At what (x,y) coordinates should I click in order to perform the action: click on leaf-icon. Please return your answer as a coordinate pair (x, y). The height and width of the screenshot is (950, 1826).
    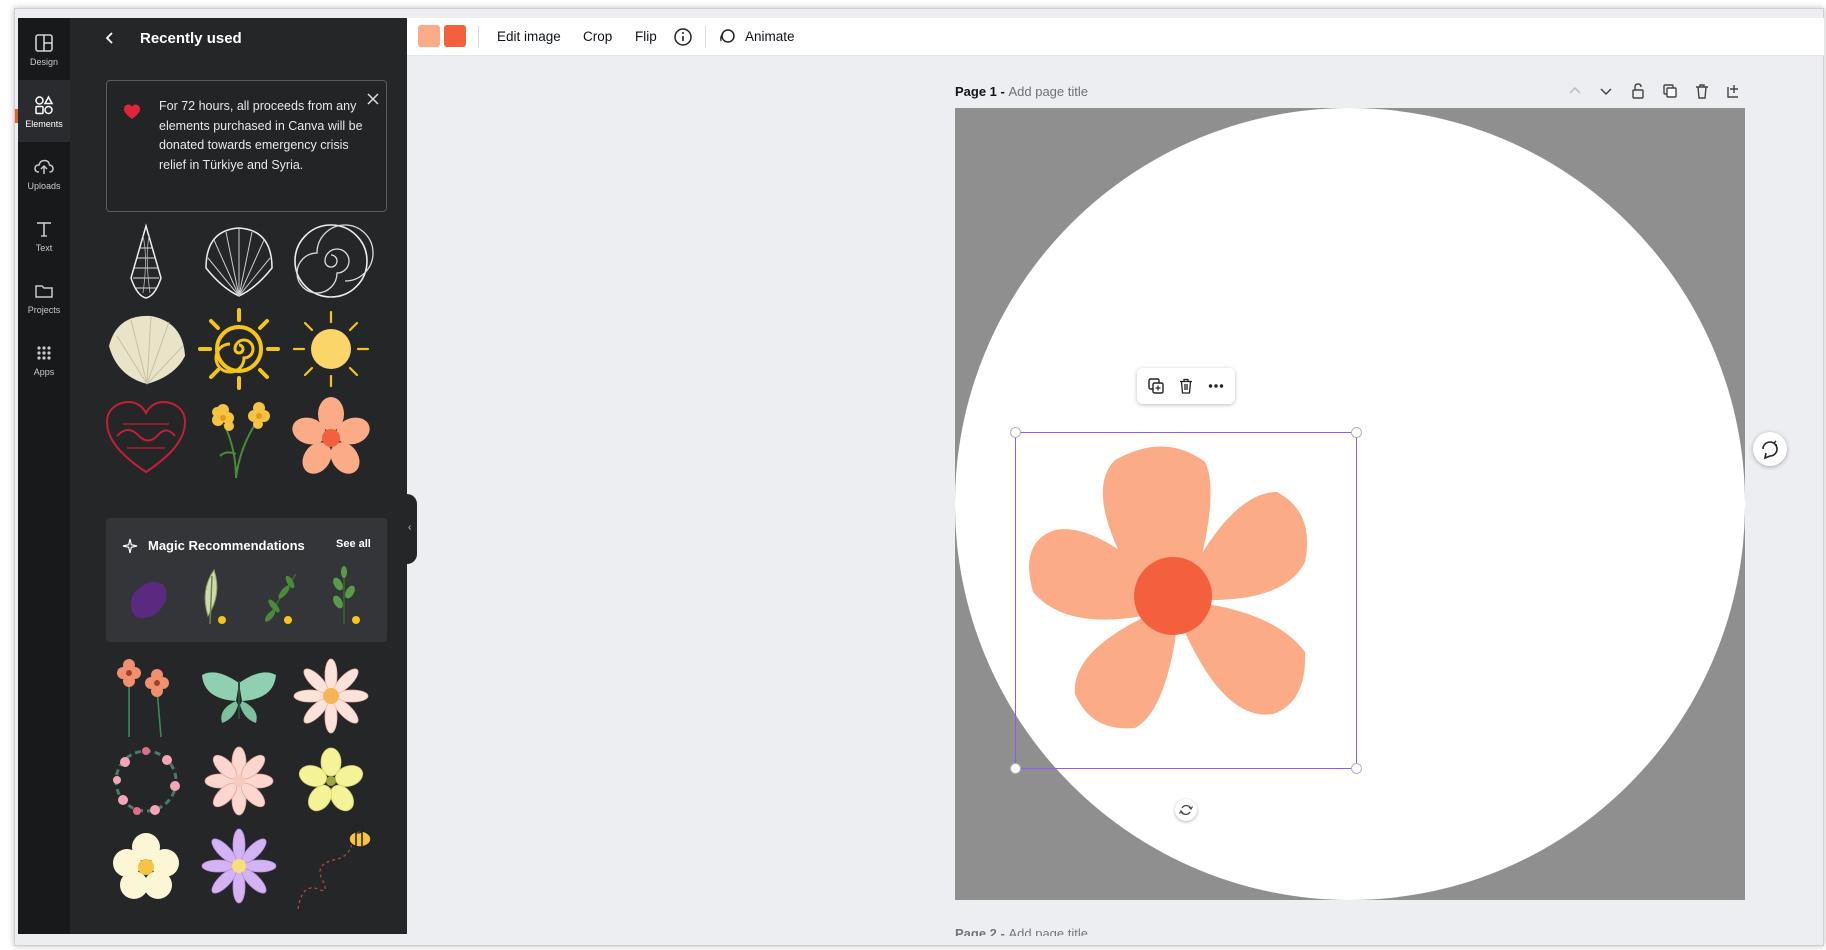
    Looking at the image, I should click on (215, 596).